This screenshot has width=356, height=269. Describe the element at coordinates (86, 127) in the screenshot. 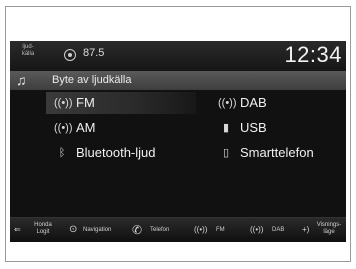

I see `source-label: AM` at that location.